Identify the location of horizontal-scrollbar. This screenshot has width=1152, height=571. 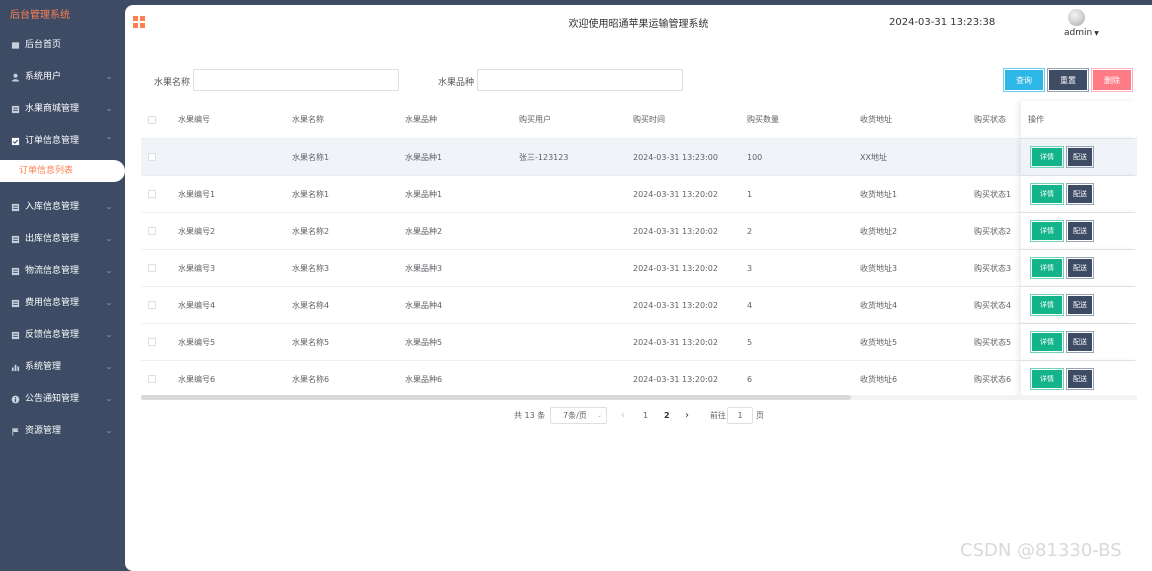
(639, 397).